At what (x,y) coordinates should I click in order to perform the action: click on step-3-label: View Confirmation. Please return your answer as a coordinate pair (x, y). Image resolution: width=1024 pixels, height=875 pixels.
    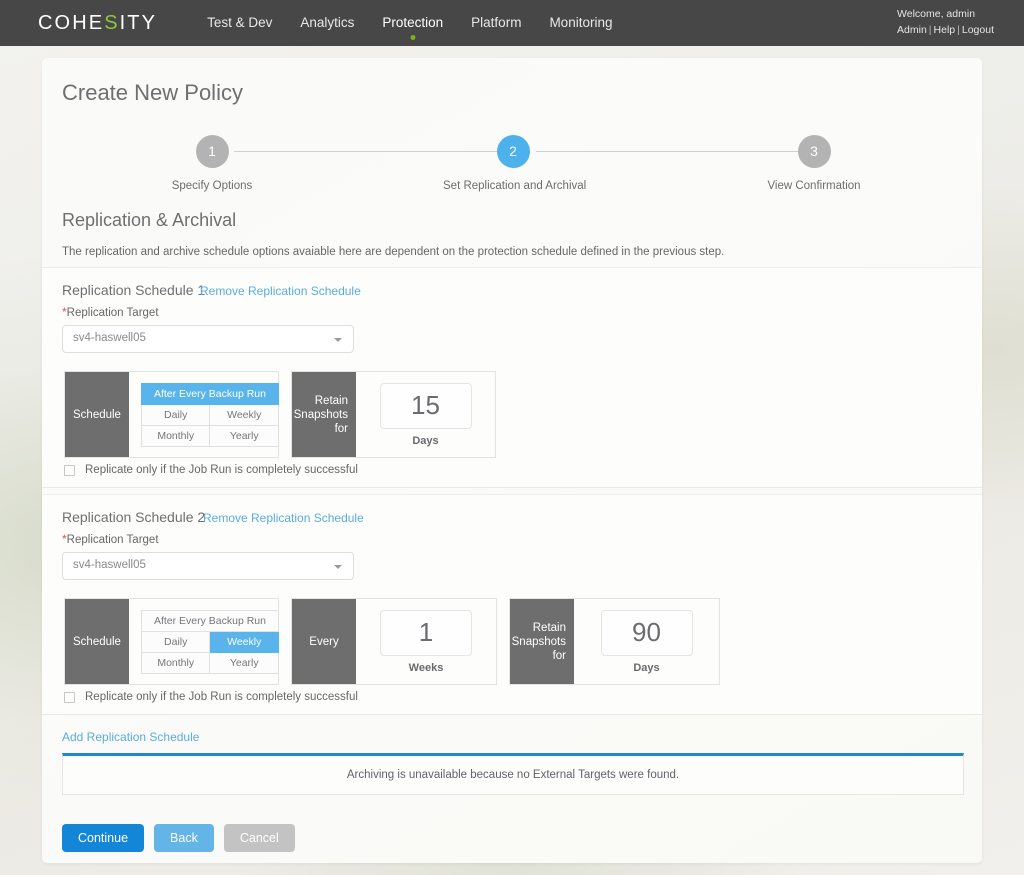
    Looking at the image, I should click on (814, 186).